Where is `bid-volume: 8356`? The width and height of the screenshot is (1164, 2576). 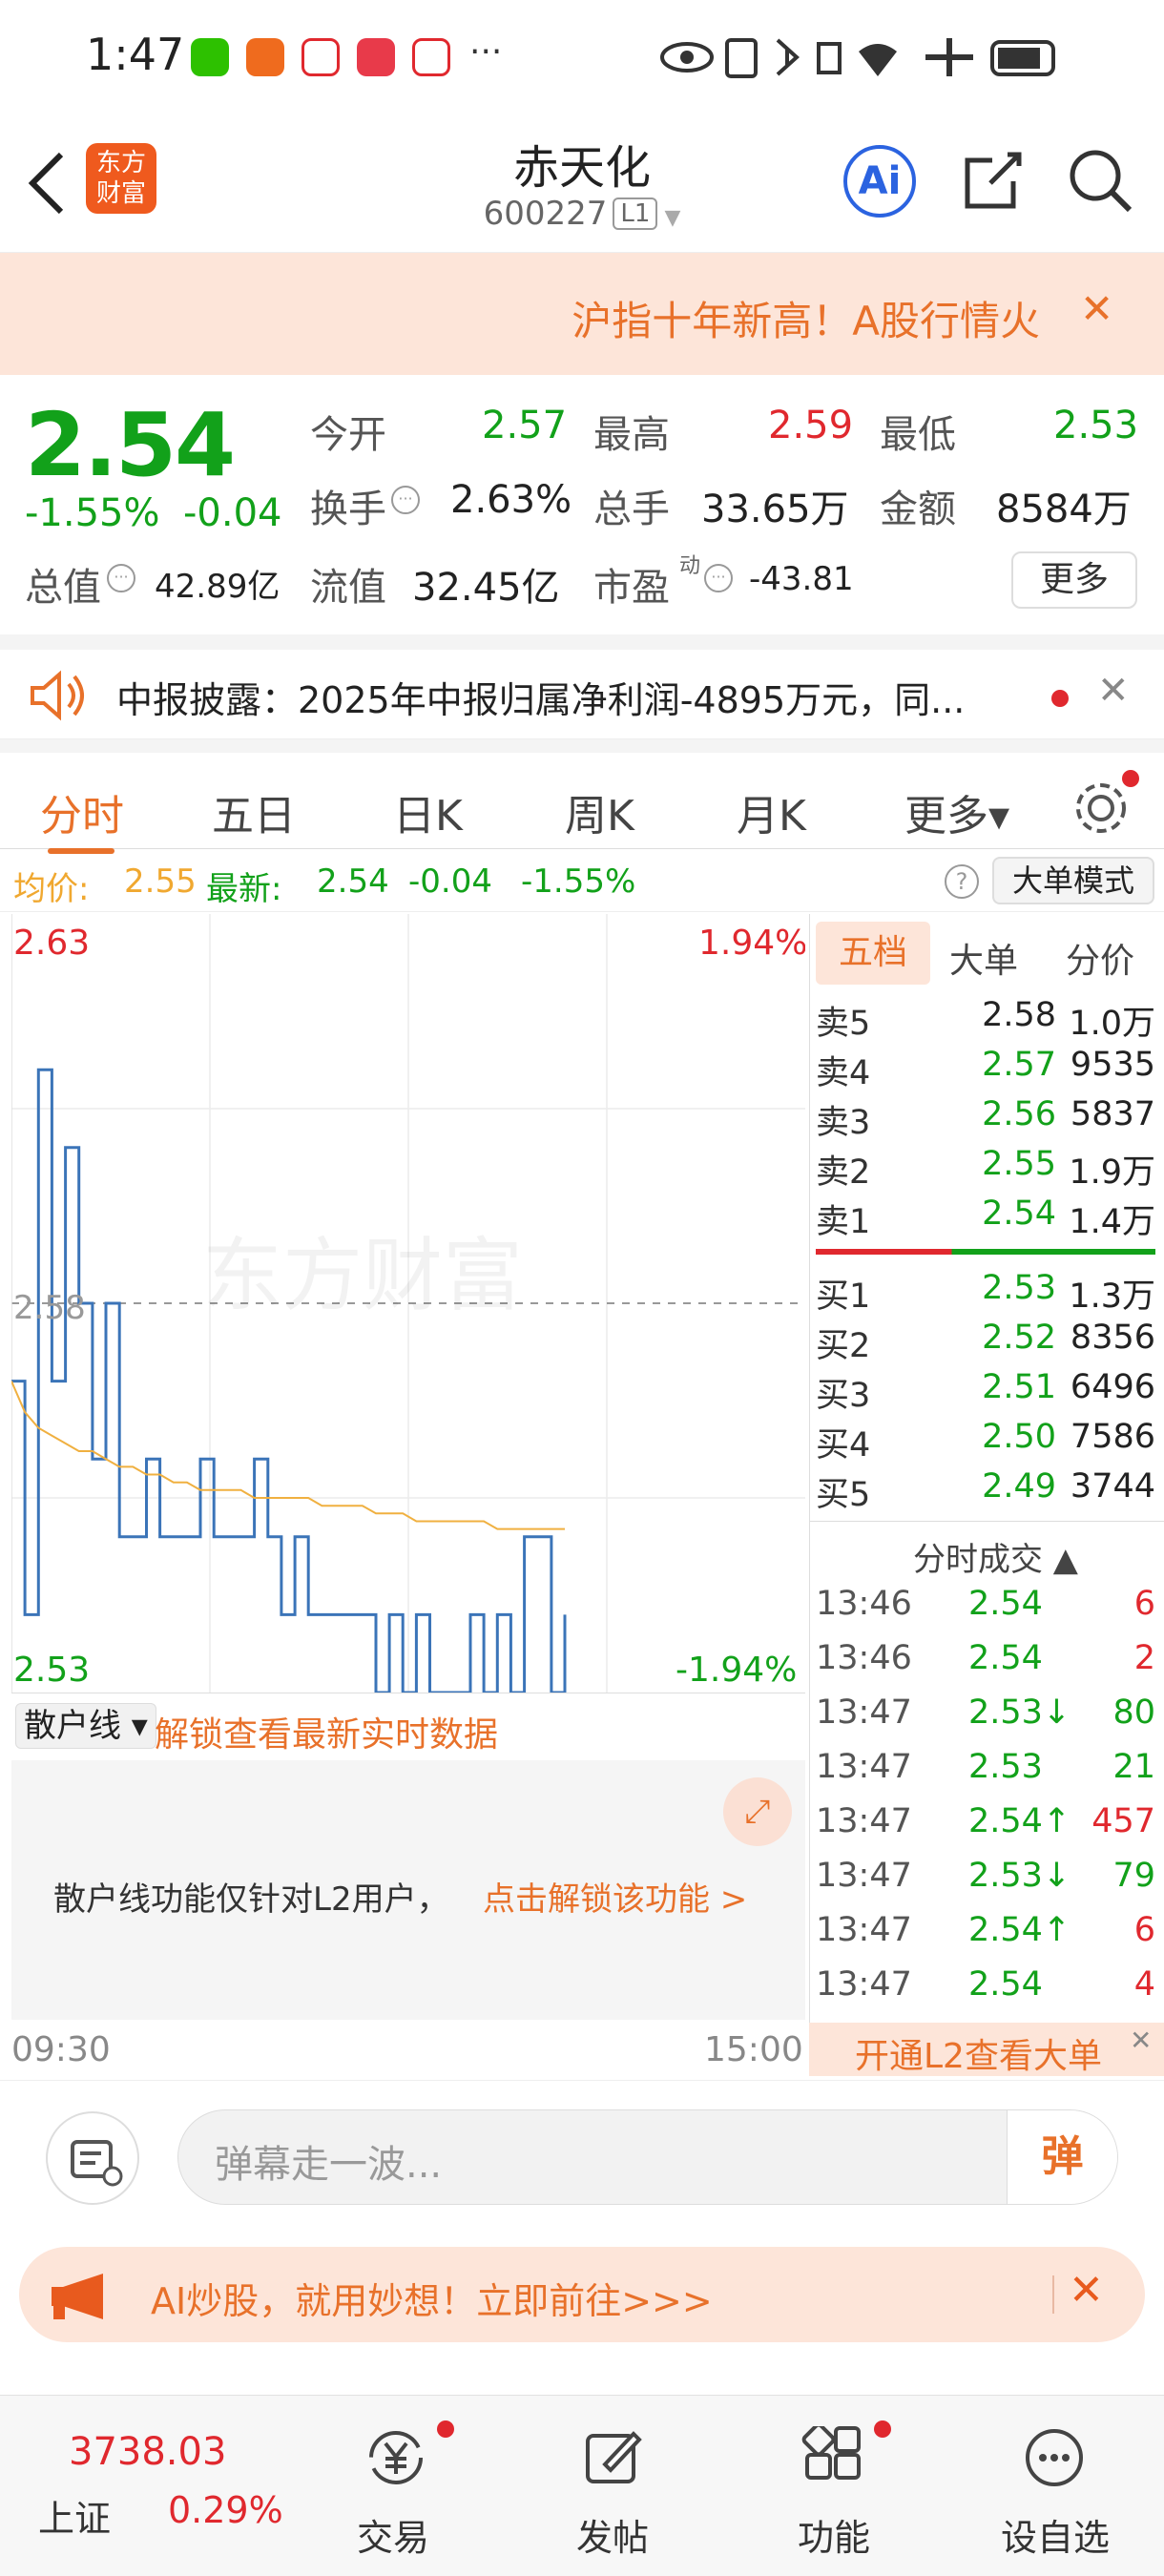
bid-volume: 8356 is located at coordinates (1112, 1338).